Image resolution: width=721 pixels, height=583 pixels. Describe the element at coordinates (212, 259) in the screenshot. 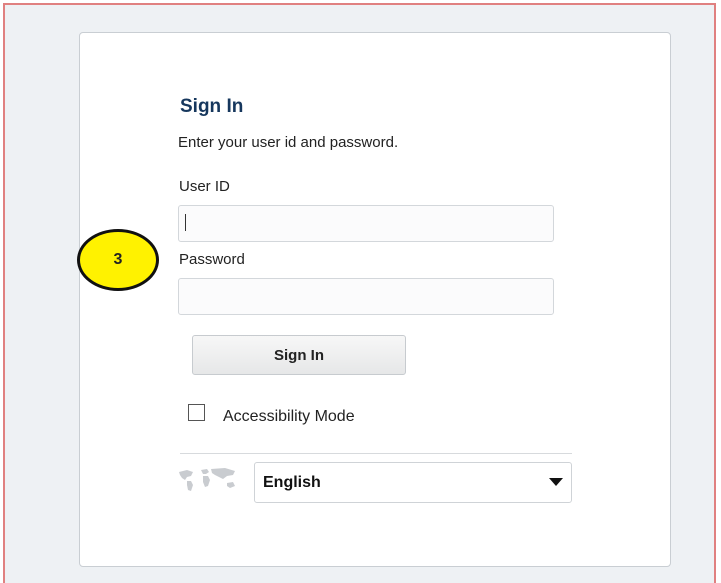

I see `password-label: Password` at that location.